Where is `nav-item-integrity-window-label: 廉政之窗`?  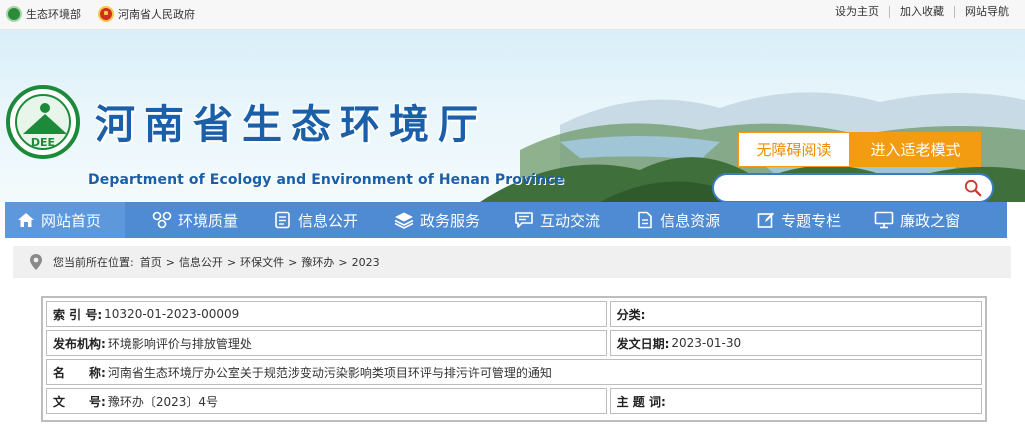 nav-item-integrity-window-label: 廉政之窗 is located at coordinates (930, 220).